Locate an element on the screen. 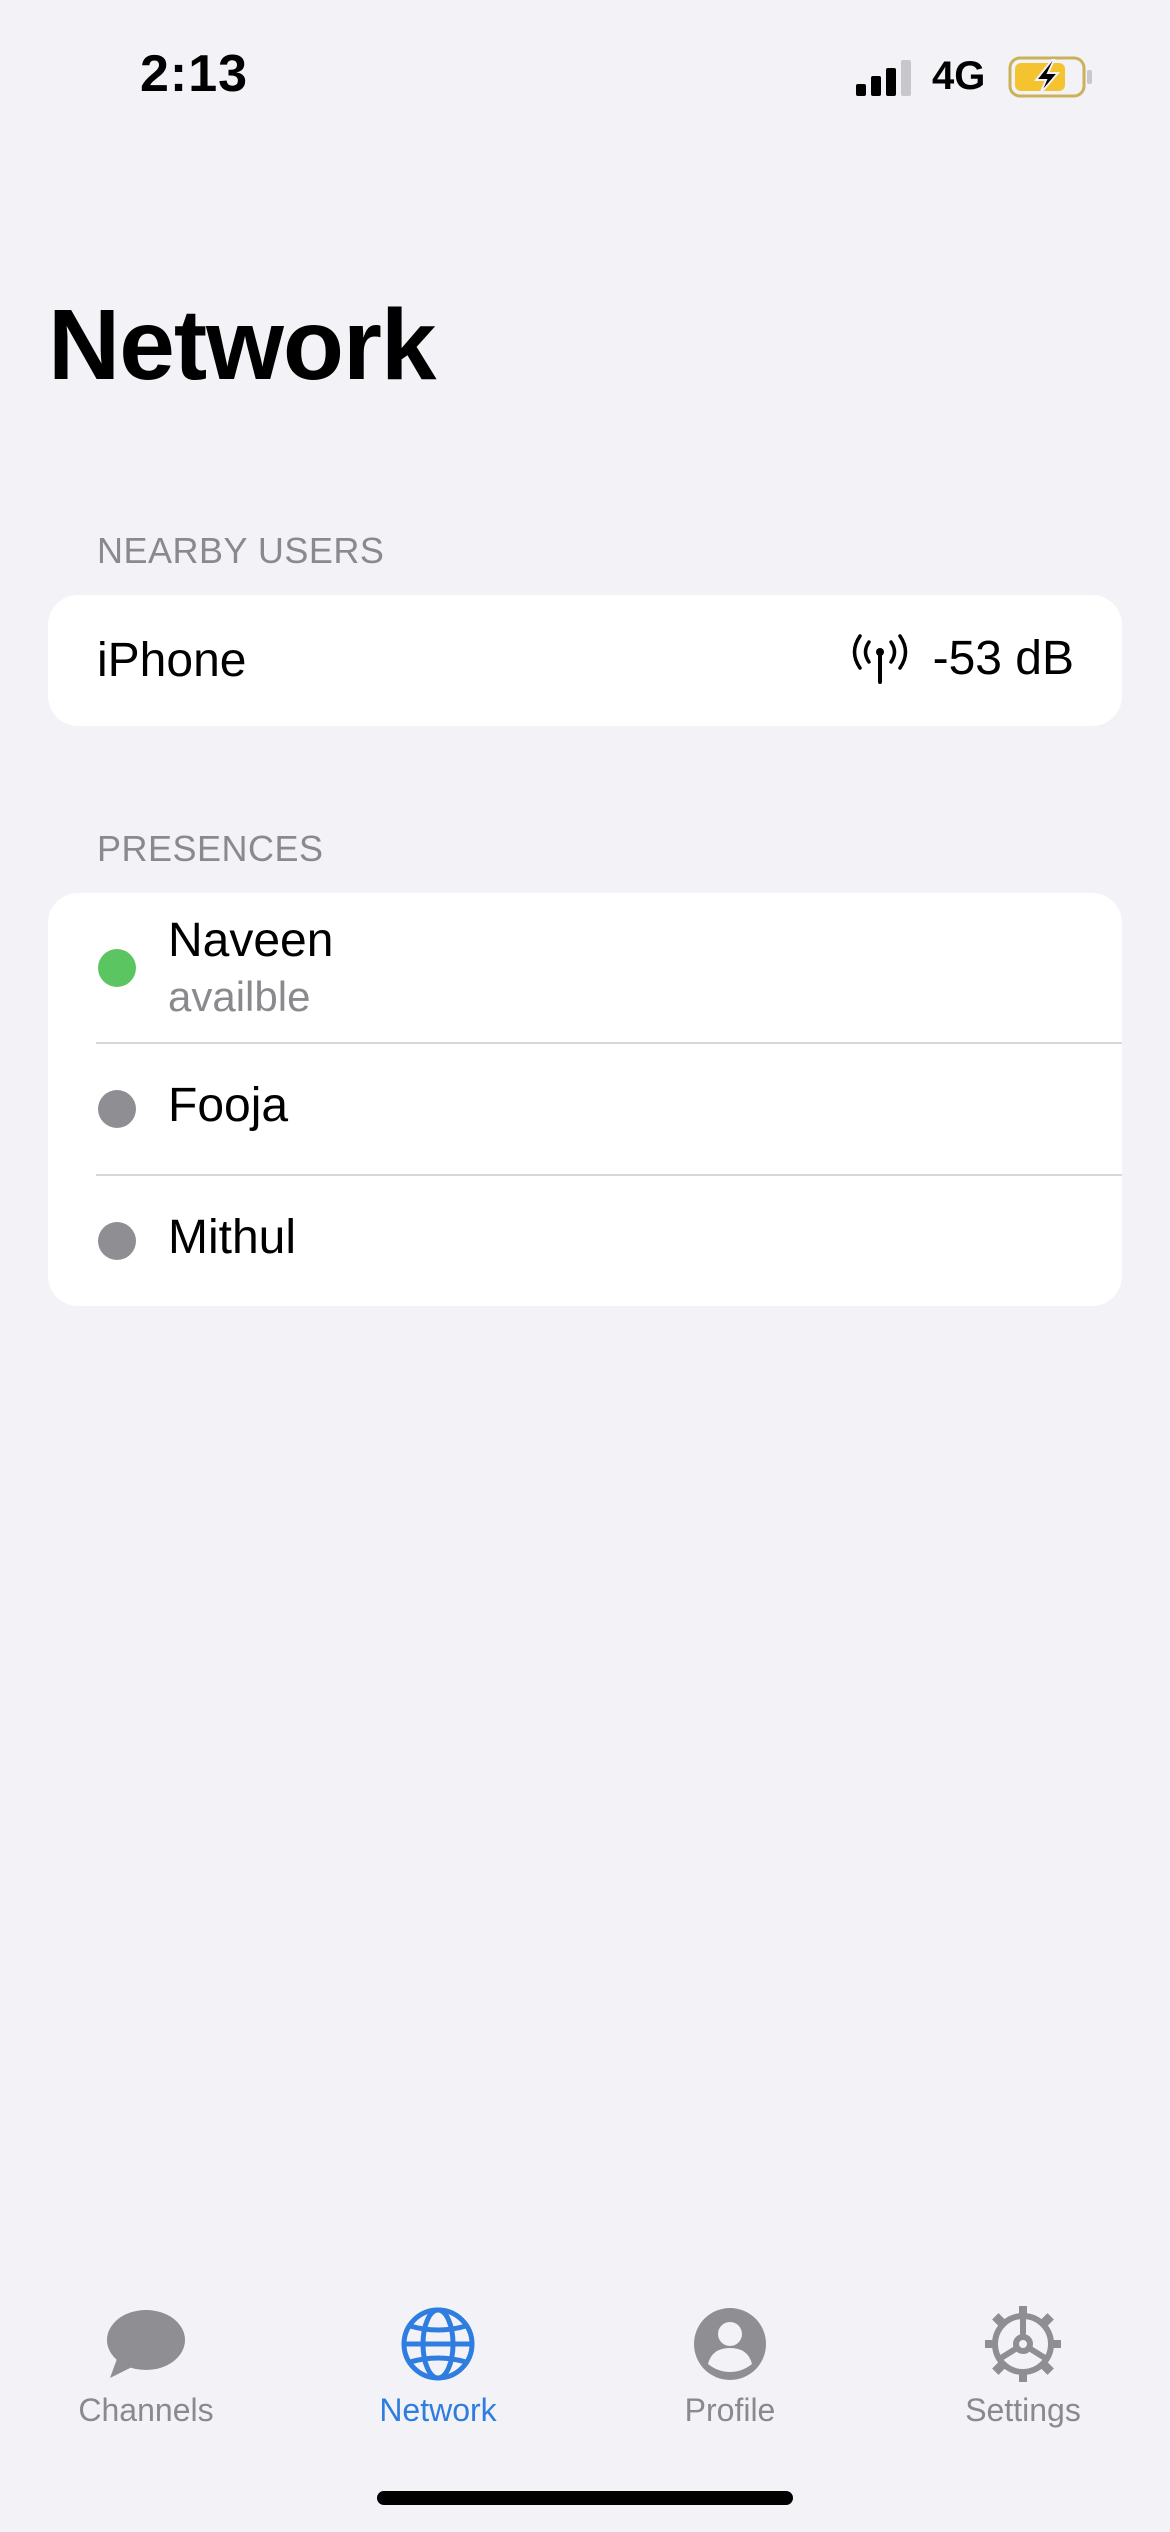 This screenshot has width=1170, height=2532. tab-settings: Settings is located at coordinates (1023, 2366).